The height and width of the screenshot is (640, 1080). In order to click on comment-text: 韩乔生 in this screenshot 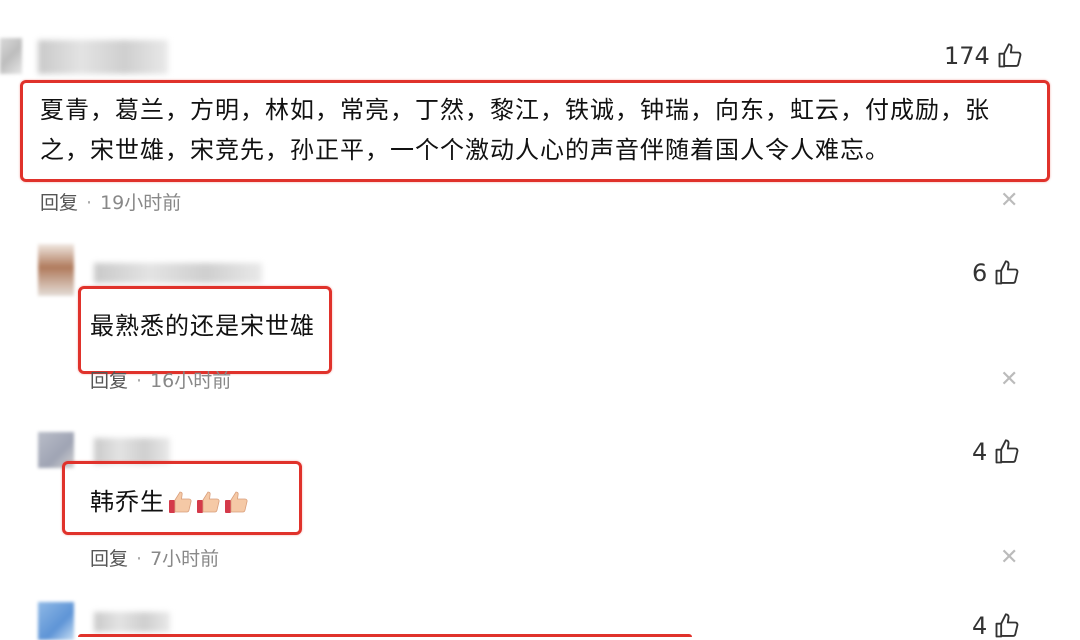, I will do `click(127, 502)`.